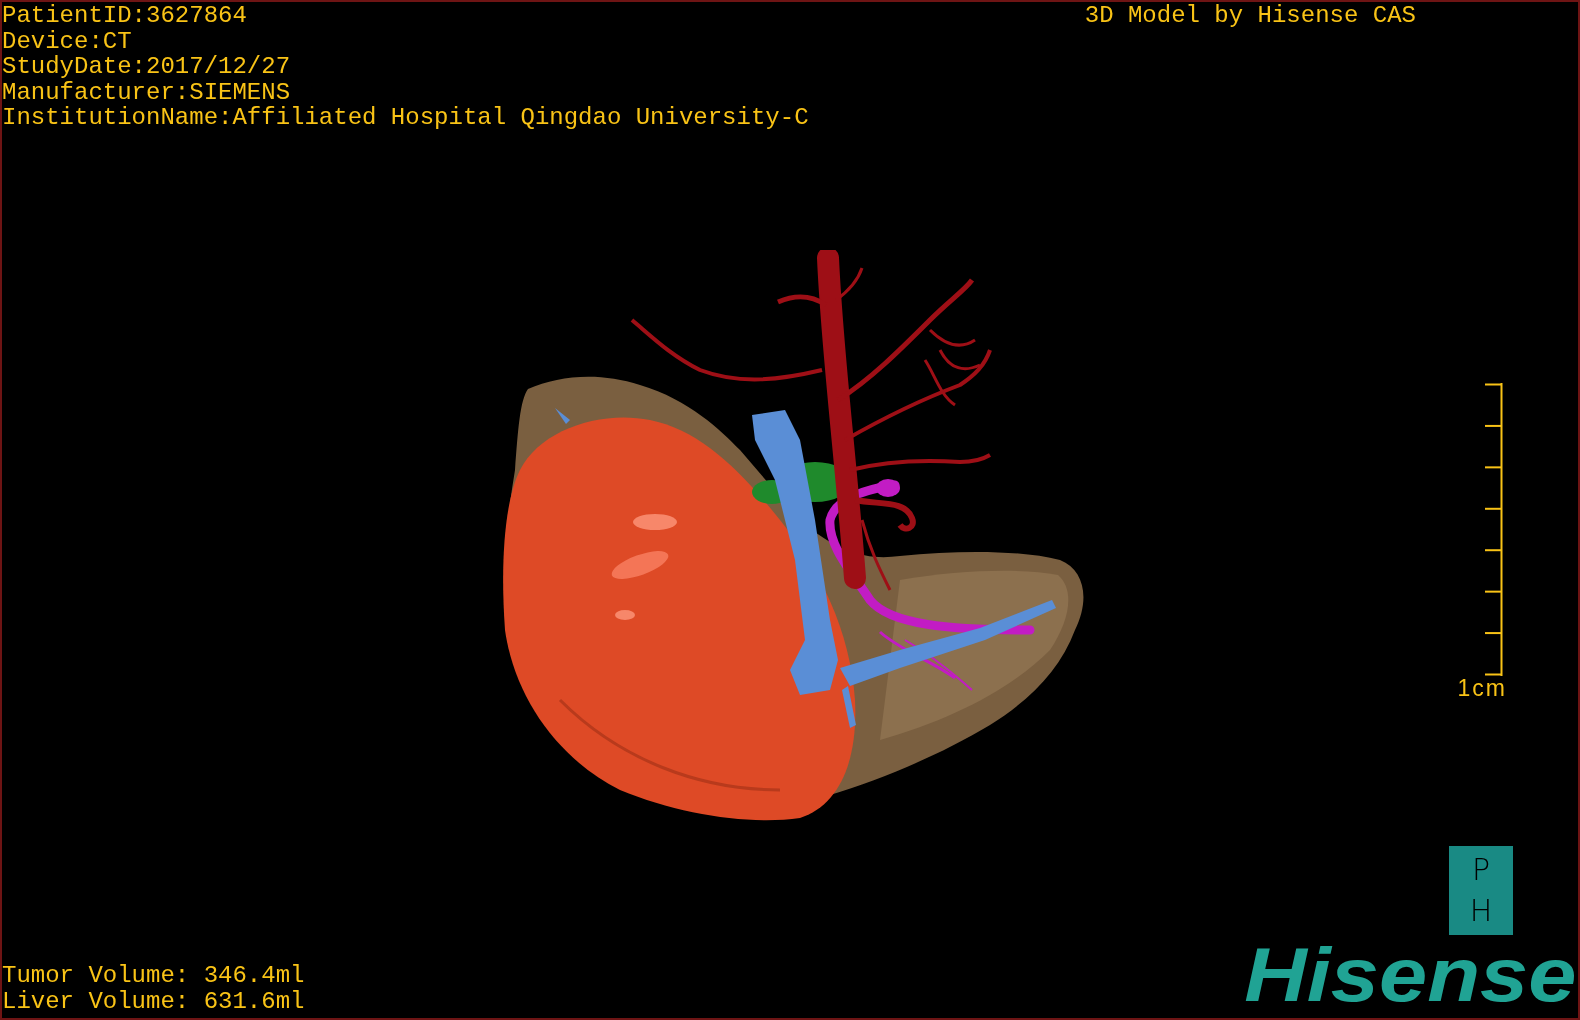 This screenshot has height=1020, width=1580. What do you see at coordinates (1481, 870) in the screenshot?
I see `orientation-letter: P` at bounding box center [1481, 870].